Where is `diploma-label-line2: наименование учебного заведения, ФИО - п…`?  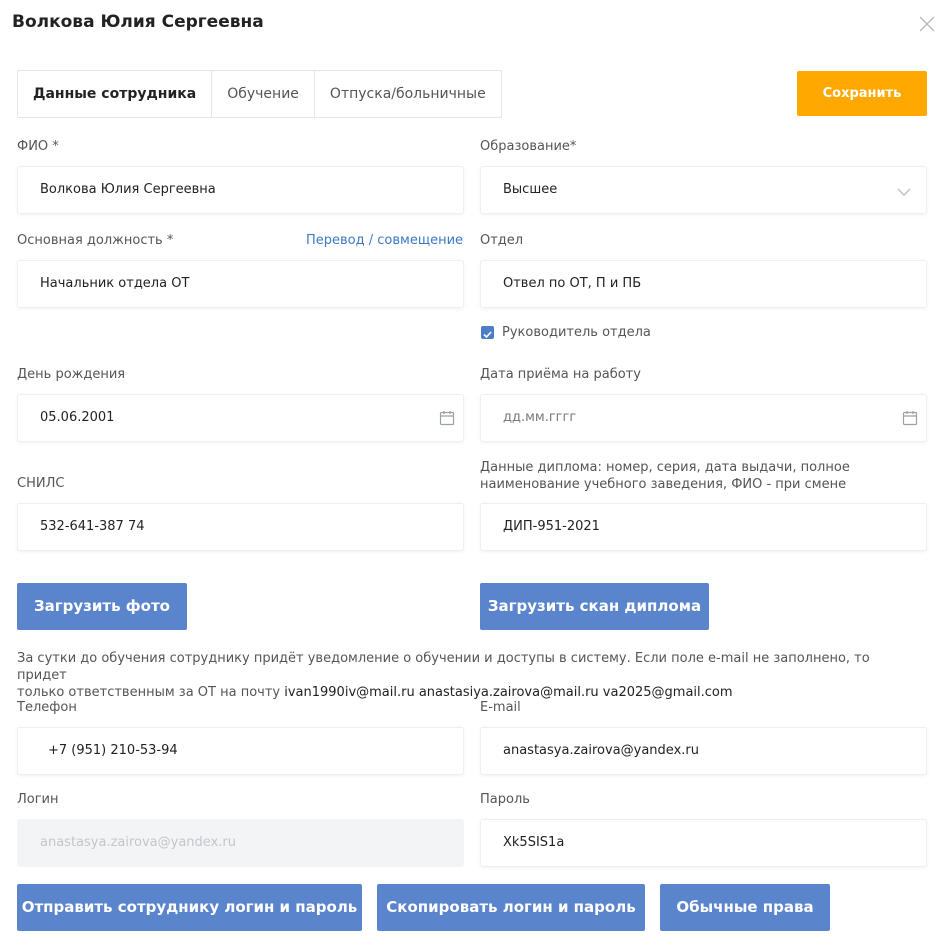
diploma-label-line2: наименование учебного заведения, ФИО - п… is located at coordinates (663, 484).